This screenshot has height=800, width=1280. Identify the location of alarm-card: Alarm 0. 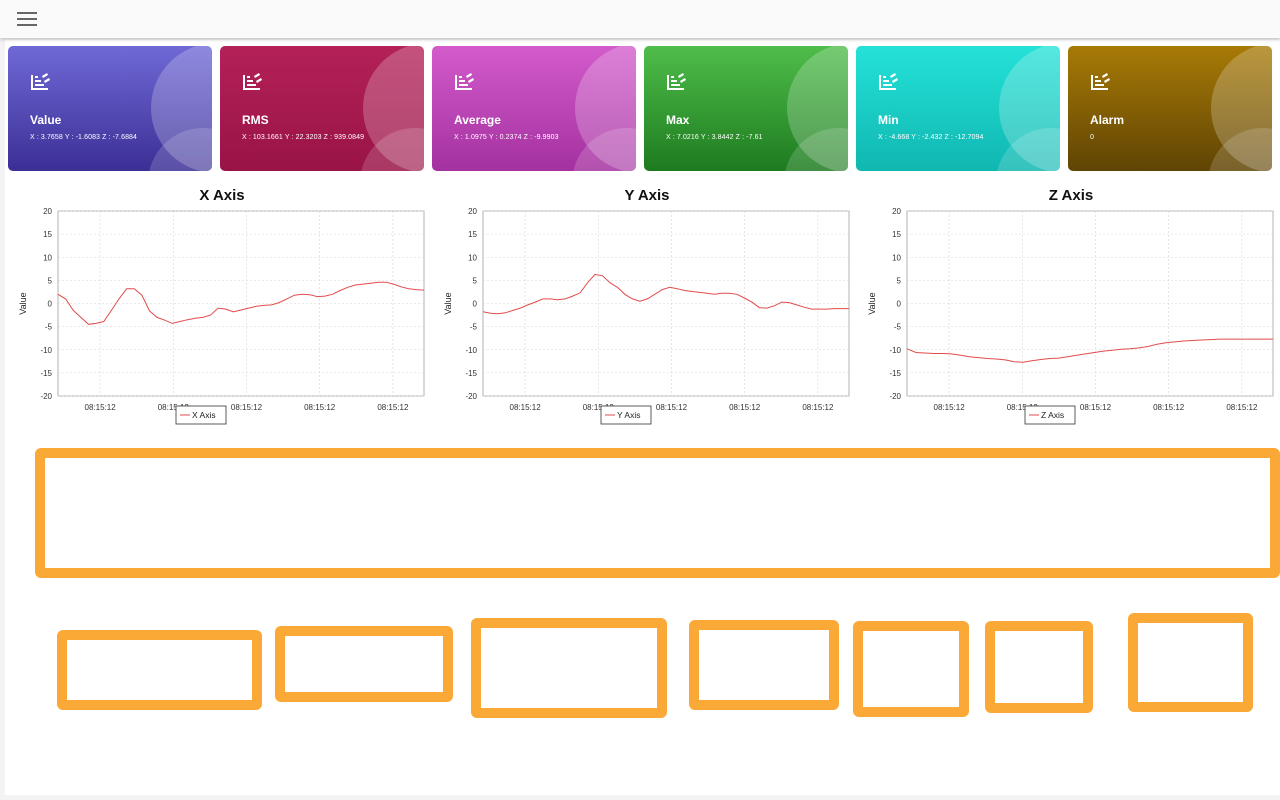
(1170, 108).